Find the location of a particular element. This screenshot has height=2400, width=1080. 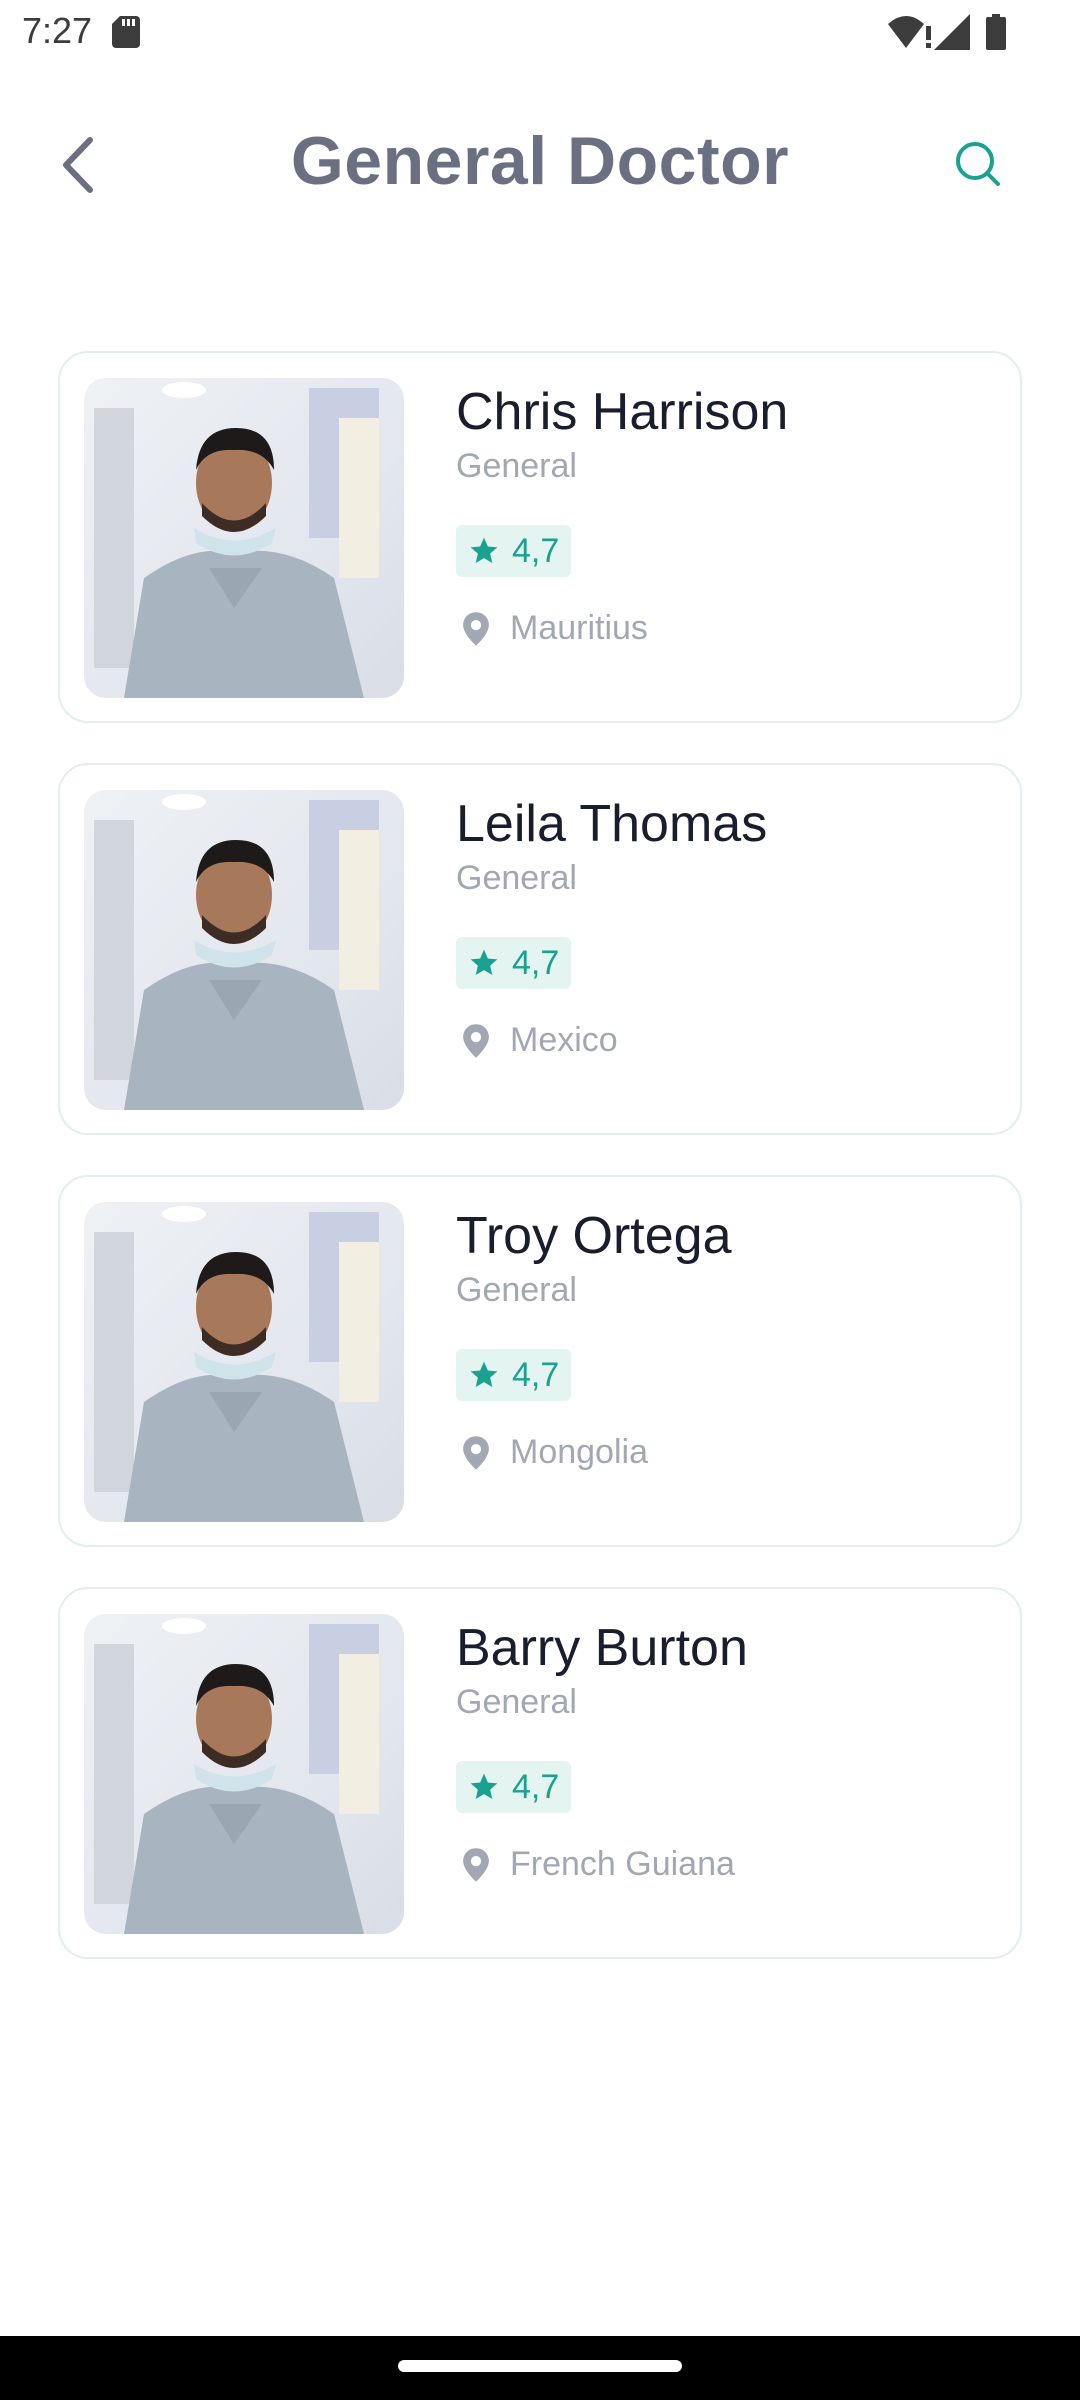

doctor-card: Chris Harrison General 4,7 Mauritius is located at coordinates (540, 537).